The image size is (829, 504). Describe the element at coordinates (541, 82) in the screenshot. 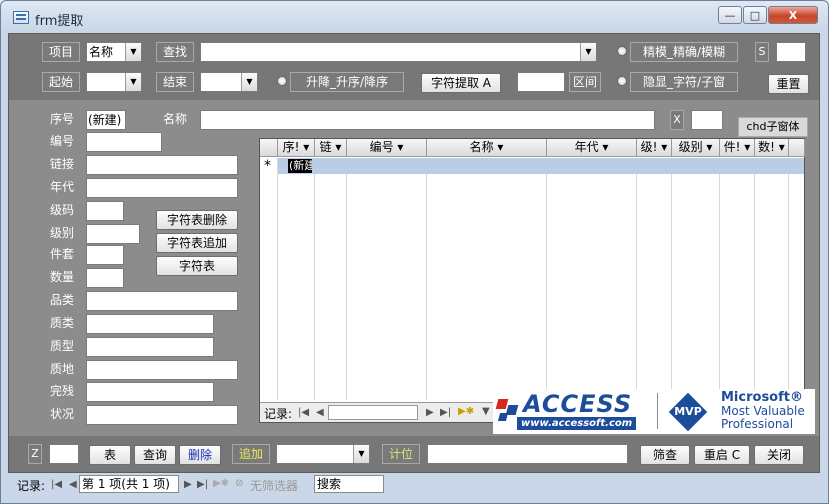

I see `qujian-field` at that location.